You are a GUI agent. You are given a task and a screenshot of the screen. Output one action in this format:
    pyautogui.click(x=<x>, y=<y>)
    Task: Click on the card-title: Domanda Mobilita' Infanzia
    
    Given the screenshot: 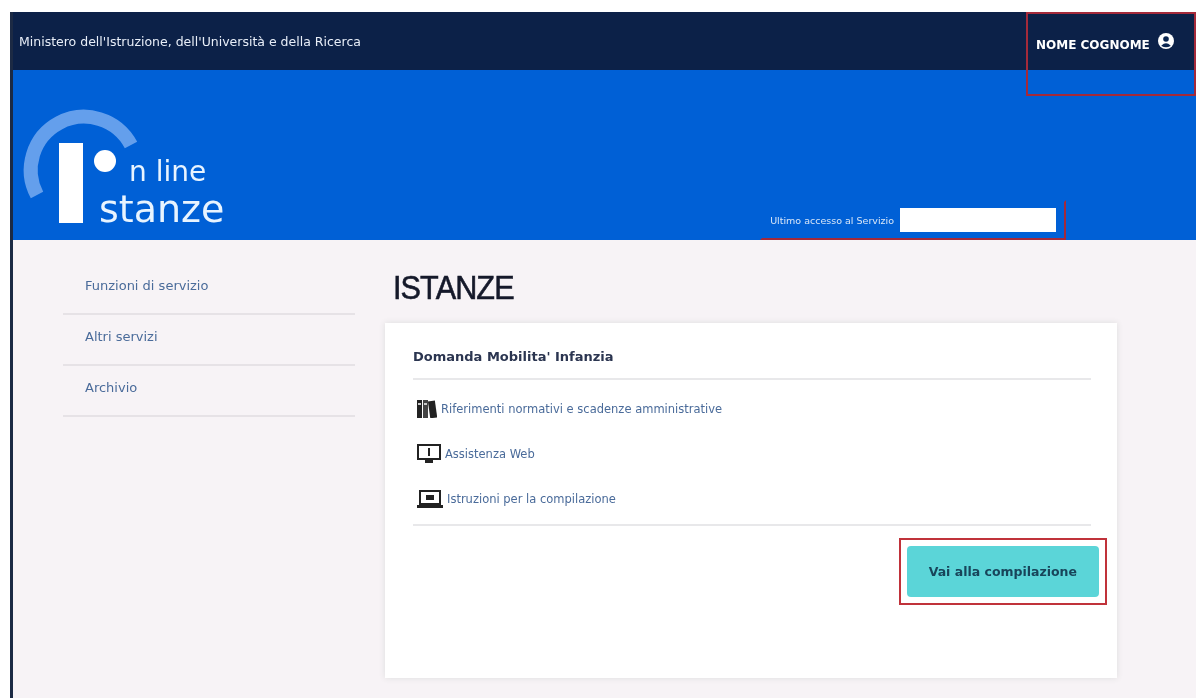 What is the action you would take?
    pyautogui.click(x=752, y=364)
    